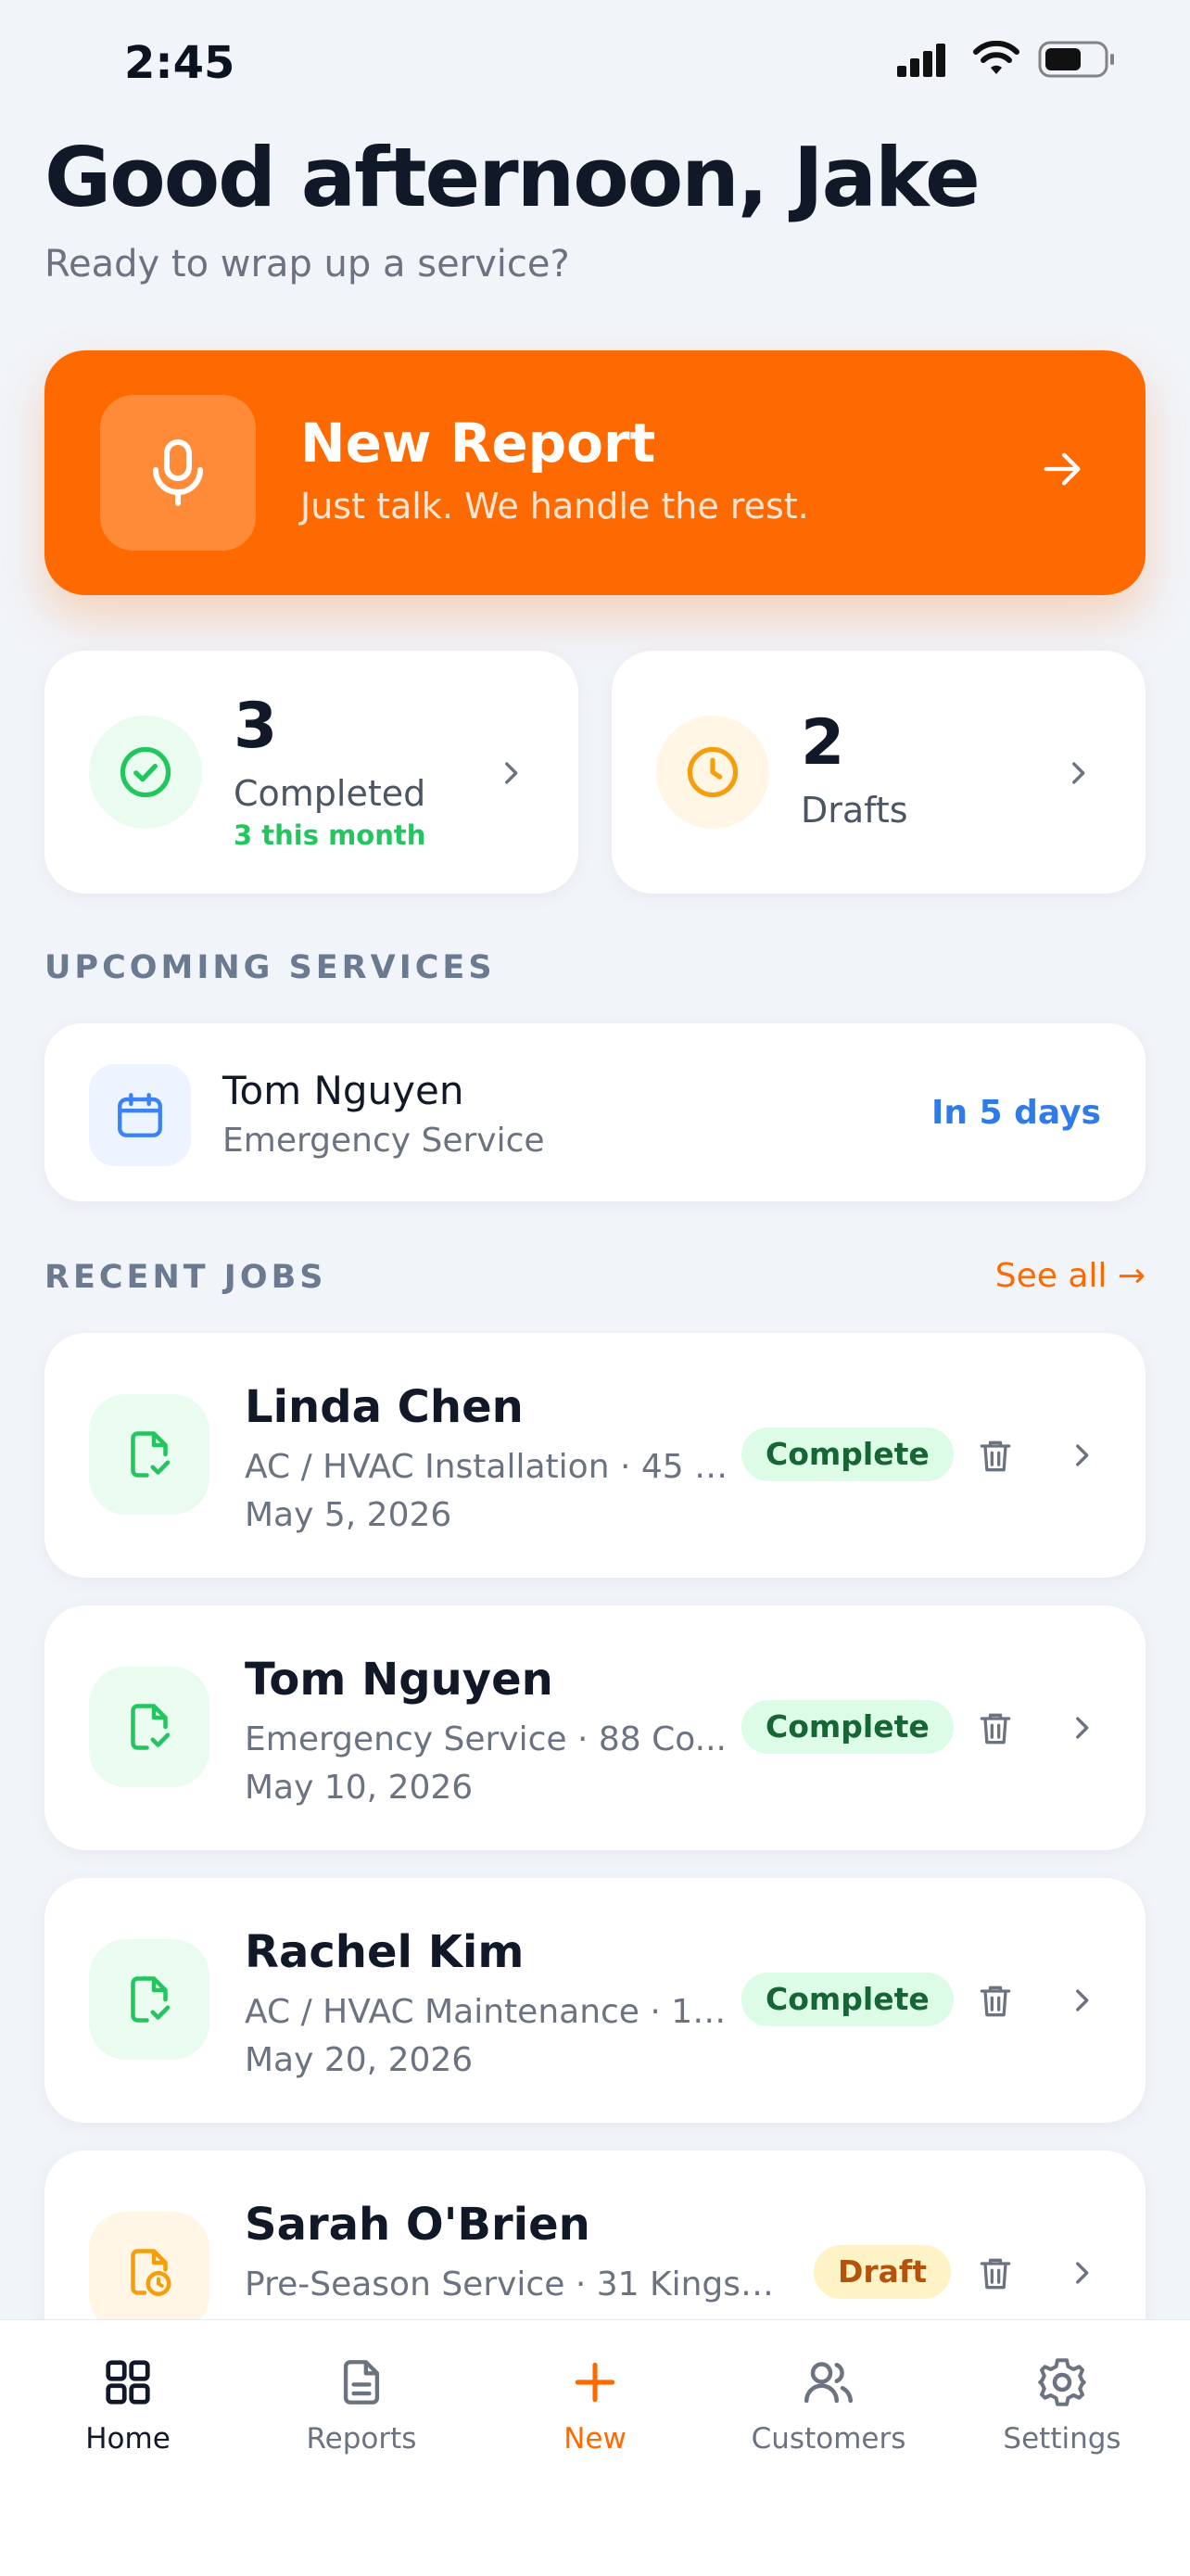 This screenshot has height=2576, width=1190. Describe the element at coordinates (185, 1277) in the screenshot. I see `recent-jobs-heading: RECENT JOBS` at that location.